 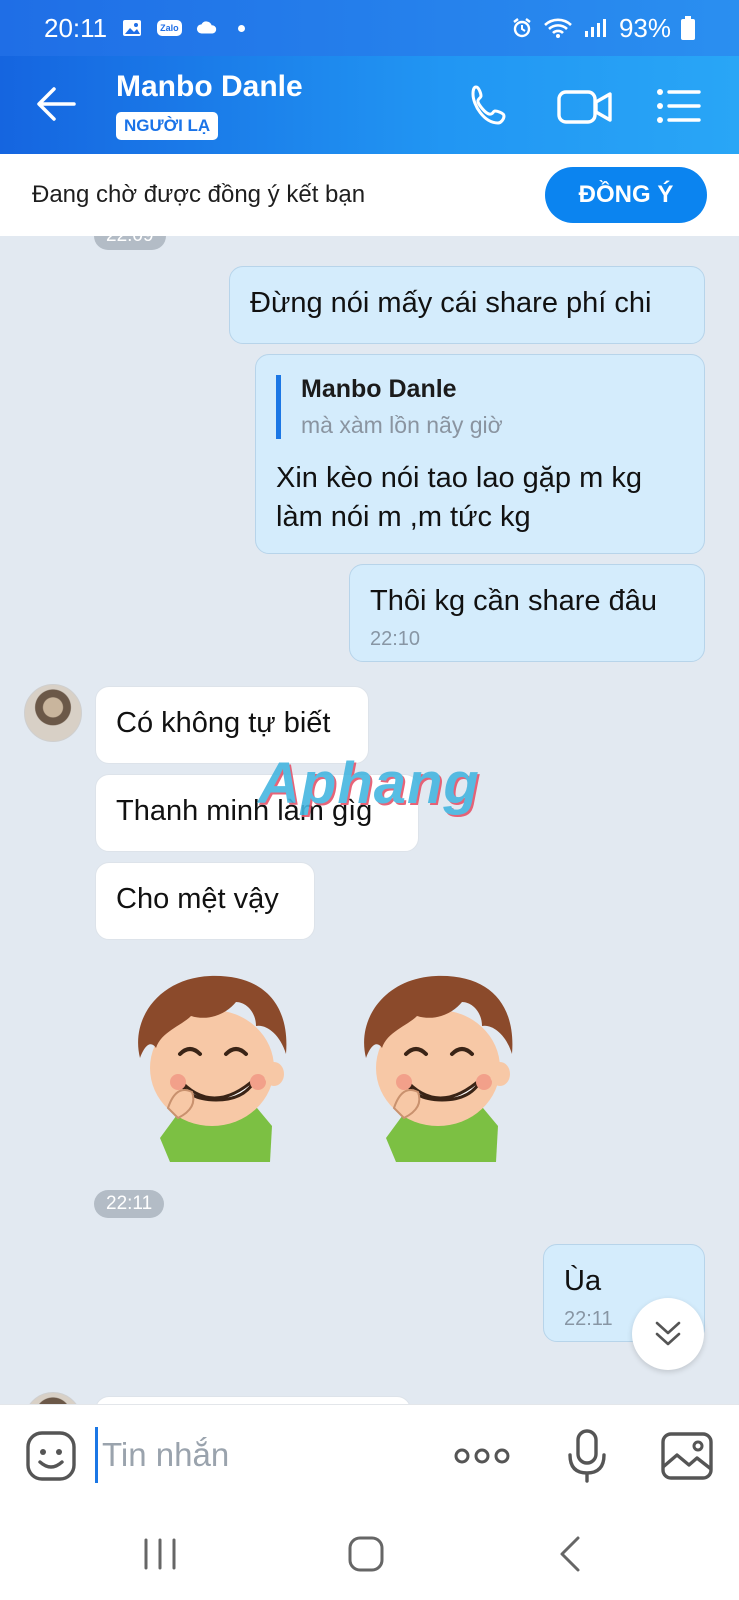 I want to click on time-chip: 22:11, so click(x=129, y=1204).